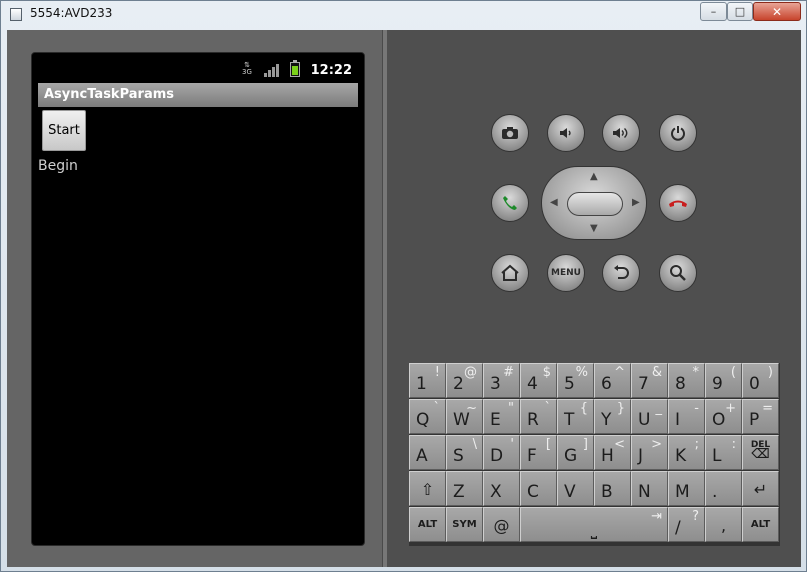 The image size is (807, 572). What do you see at coordinates (723, 524) in the screenshot?
I see `comma-key: ,` at bounding box center [723, 524].